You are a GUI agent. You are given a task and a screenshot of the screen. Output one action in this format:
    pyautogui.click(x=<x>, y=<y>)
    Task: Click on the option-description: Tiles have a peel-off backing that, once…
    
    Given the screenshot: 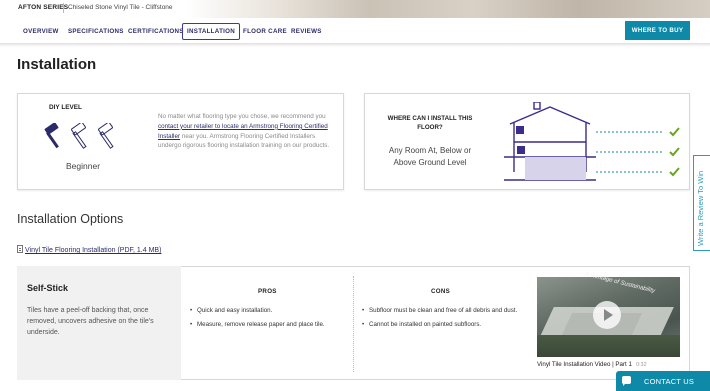 What is the action you would take?
    pyautogui.click(x=90, y=321)
    